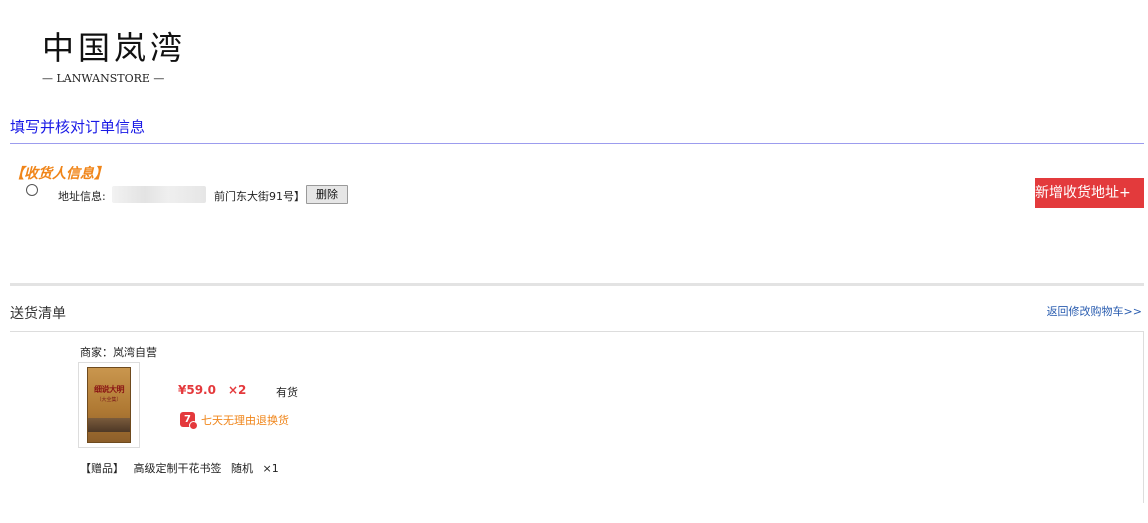 The height and width of the screenshot is (523, 1148). What do you see at coordinates (177, 468) in the screenshot?
I see `gift-name: 高级定制干花书签` at bounding box center [177, 468].